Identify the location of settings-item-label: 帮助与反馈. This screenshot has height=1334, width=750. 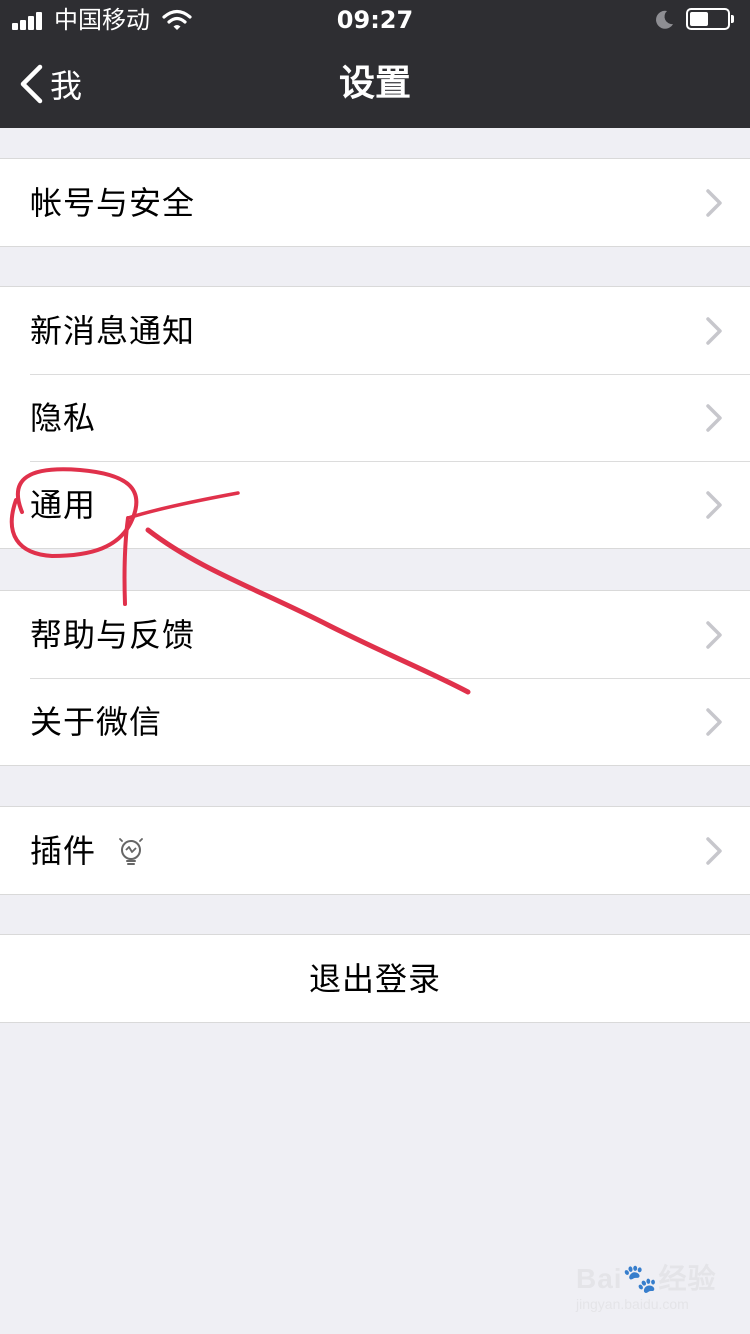
(113, 634).